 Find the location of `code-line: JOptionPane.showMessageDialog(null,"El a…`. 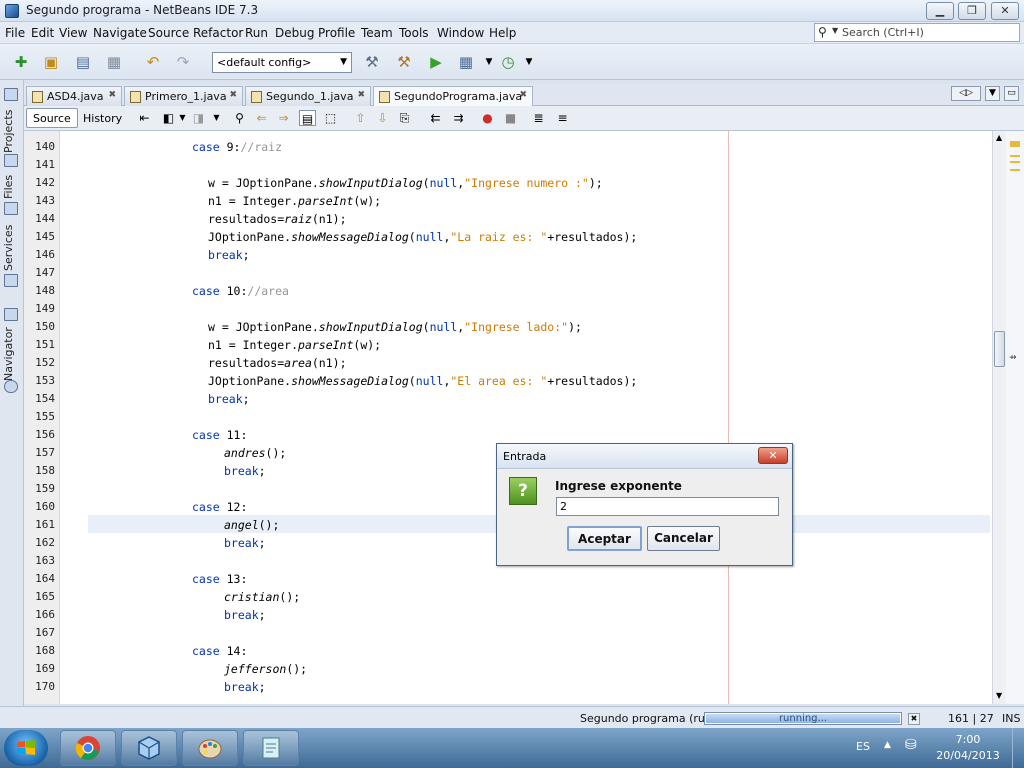

code-line: JOptionPane.showMessageDialog(null,"El a… is located at coordinates (422, 381).